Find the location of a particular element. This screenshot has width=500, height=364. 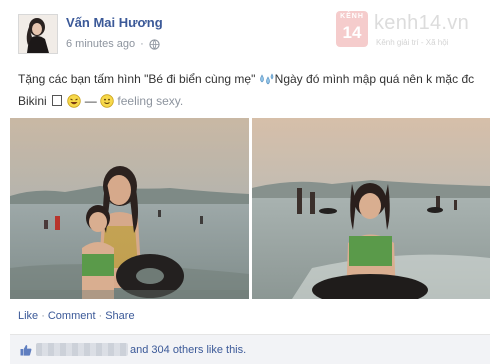

post-actions: Like · Comment · Share is located at coordinates (76, 316).